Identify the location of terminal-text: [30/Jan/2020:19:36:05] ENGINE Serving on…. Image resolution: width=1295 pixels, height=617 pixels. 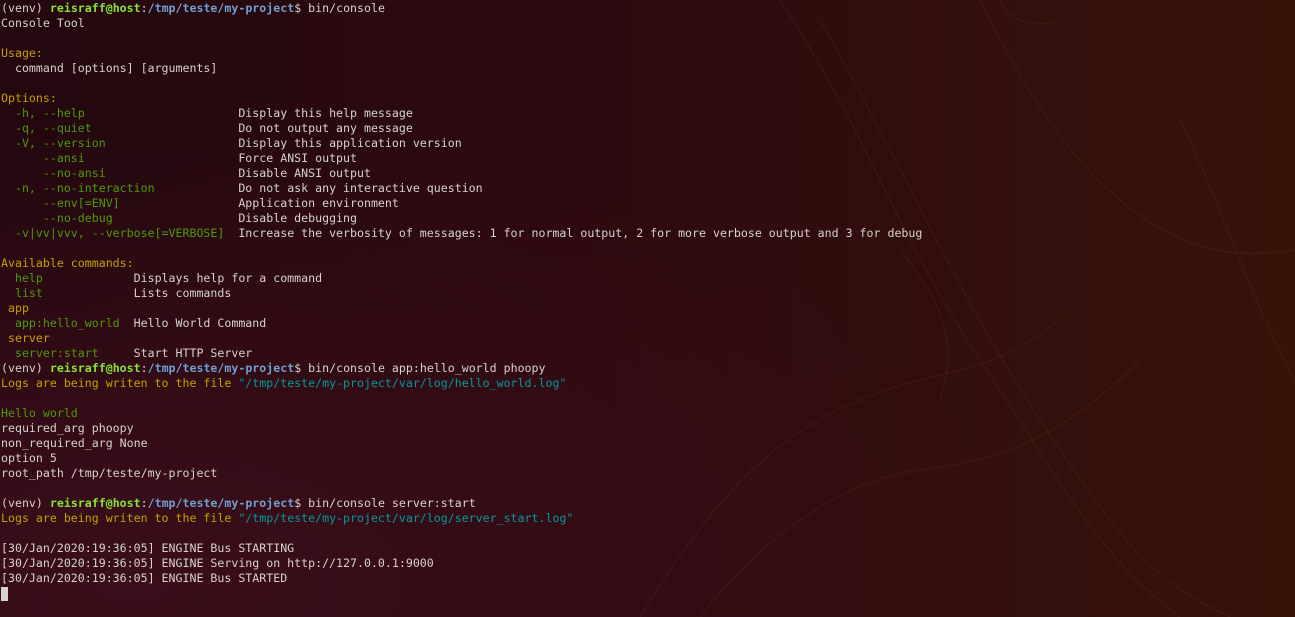
(217, 563).